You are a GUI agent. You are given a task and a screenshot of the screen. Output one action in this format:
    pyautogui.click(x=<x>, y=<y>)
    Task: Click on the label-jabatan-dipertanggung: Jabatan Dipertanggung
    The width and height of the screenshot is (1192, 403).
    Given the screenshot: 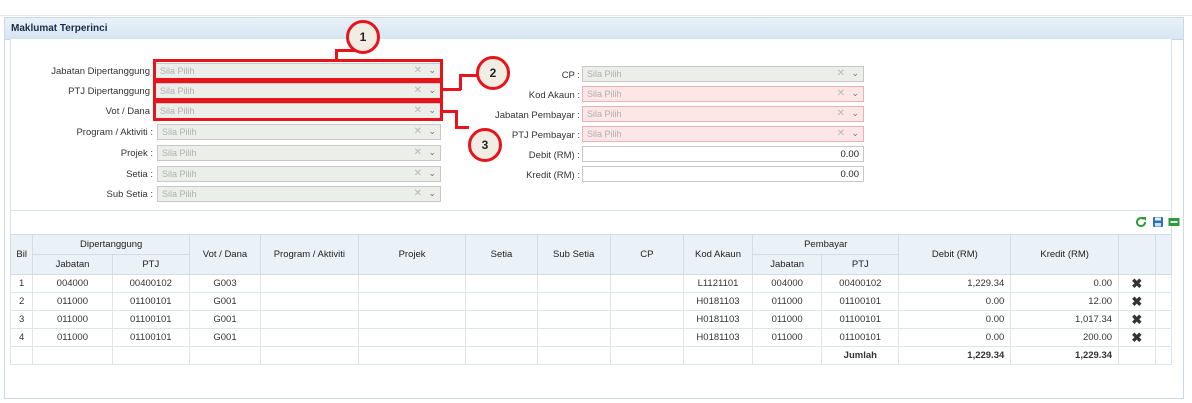 What is the action you would take?
    pyautogui.click(x=100, y=71)
    